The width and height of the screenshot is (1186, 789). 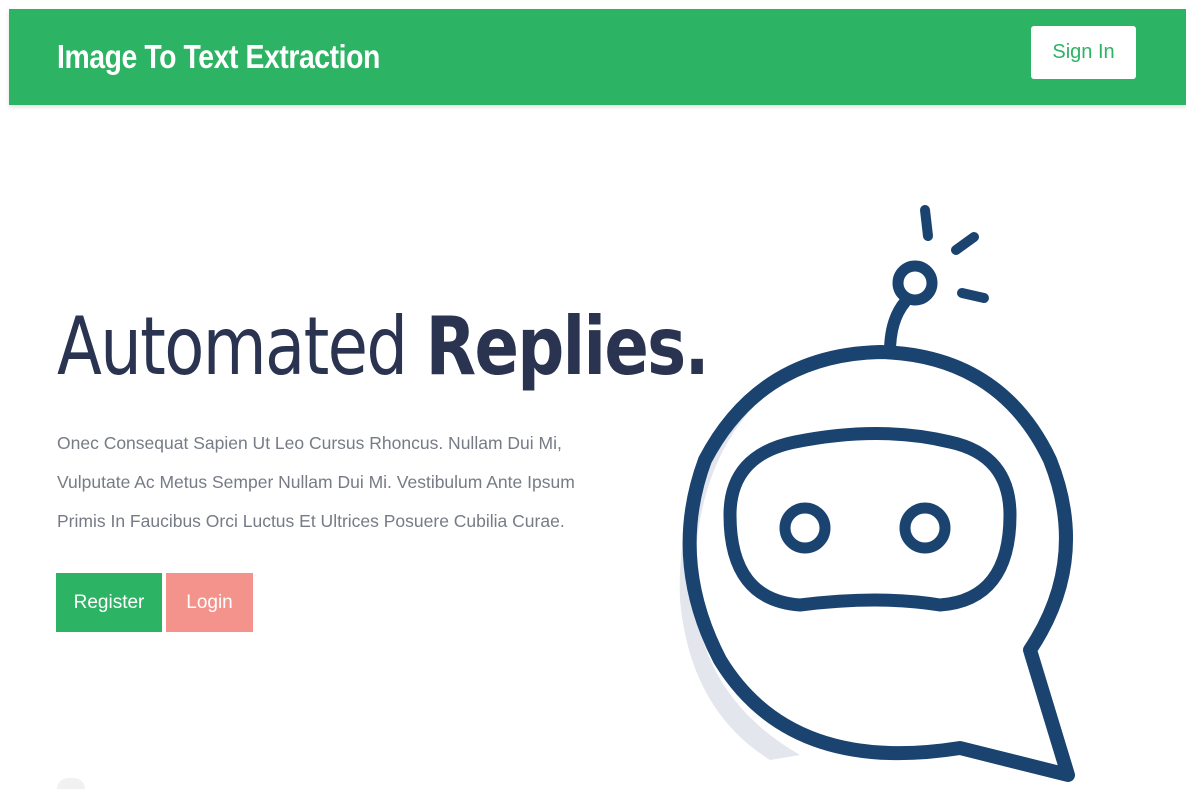 What do you see at coordinates (218, 57) in the screenshot?
I see `brand-title: Image To Text Extraction` at bounding box center [218, 57].